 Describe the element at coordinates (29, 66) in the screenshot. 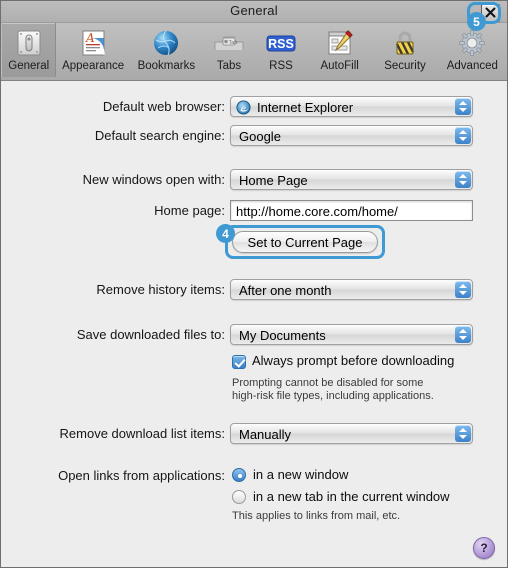

I see `tab-label: General` at that location.